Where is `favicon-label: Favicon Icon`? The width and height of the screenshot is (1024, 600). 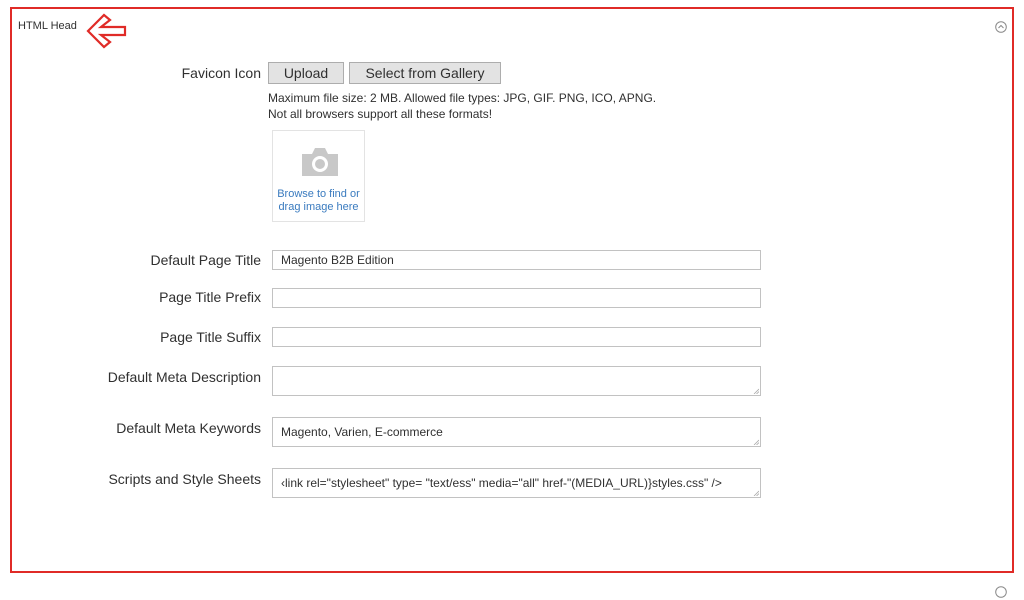 favicon-label: Favicon Icon is located at coordinates (221, 73).